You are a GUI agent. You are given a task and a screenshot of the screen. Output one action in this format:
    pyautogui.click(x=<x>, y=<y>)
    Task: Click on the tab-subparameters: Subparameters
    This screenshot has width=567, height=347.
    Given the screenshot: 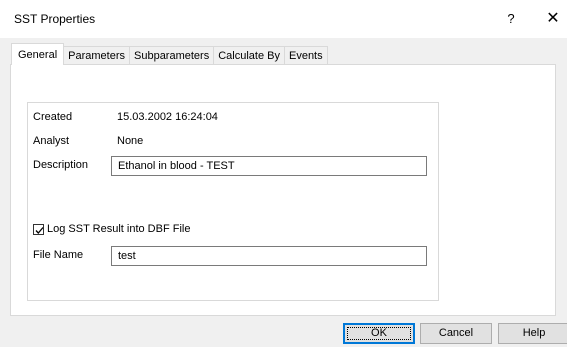 What is the action you would take?
    pyautogui.click(x=172, y=55)
    